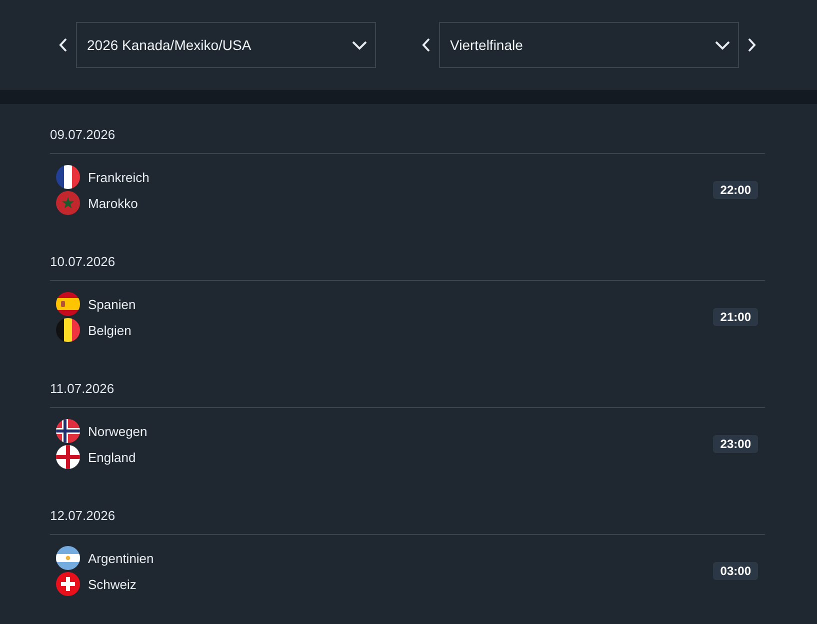  I want to click on match-date: 11.07.2026, so click(82, 389).